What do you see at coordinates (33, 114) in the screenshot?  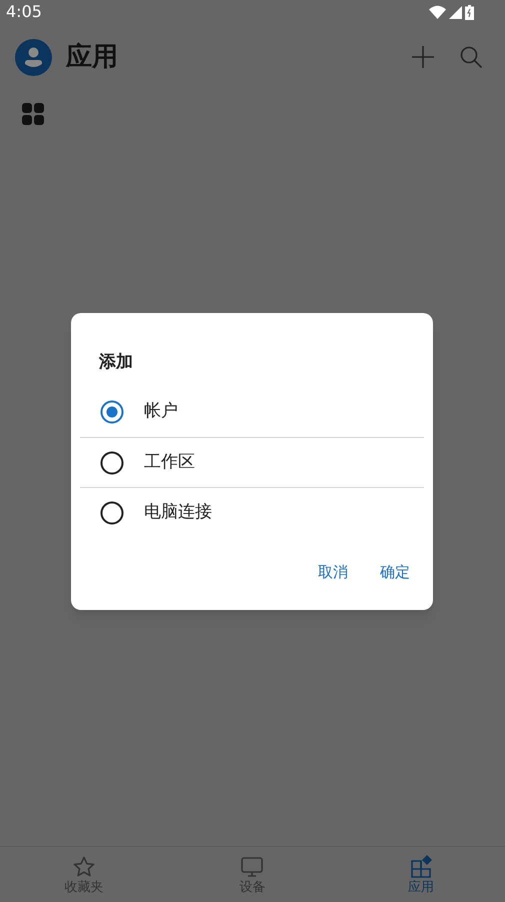 I see `grid-view-icon` at bounding box center [33, 114].